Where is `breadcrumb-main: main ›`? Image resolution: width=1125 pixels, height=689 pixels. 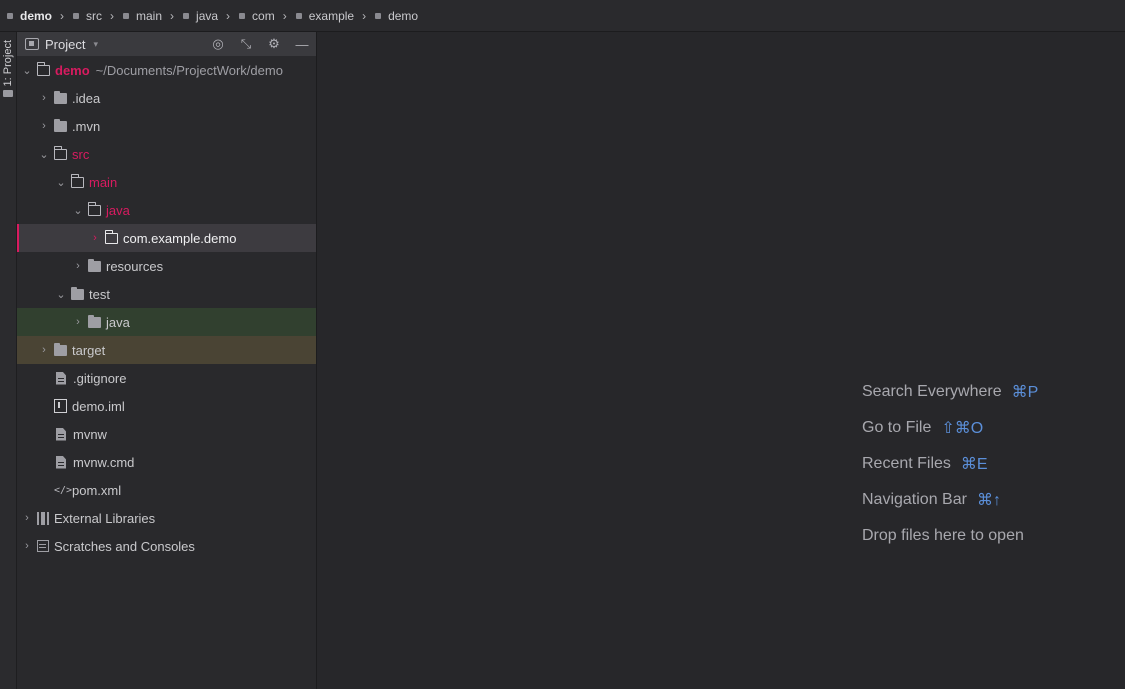 breadcrumb-main: main › is located at coordinates (152, 16).